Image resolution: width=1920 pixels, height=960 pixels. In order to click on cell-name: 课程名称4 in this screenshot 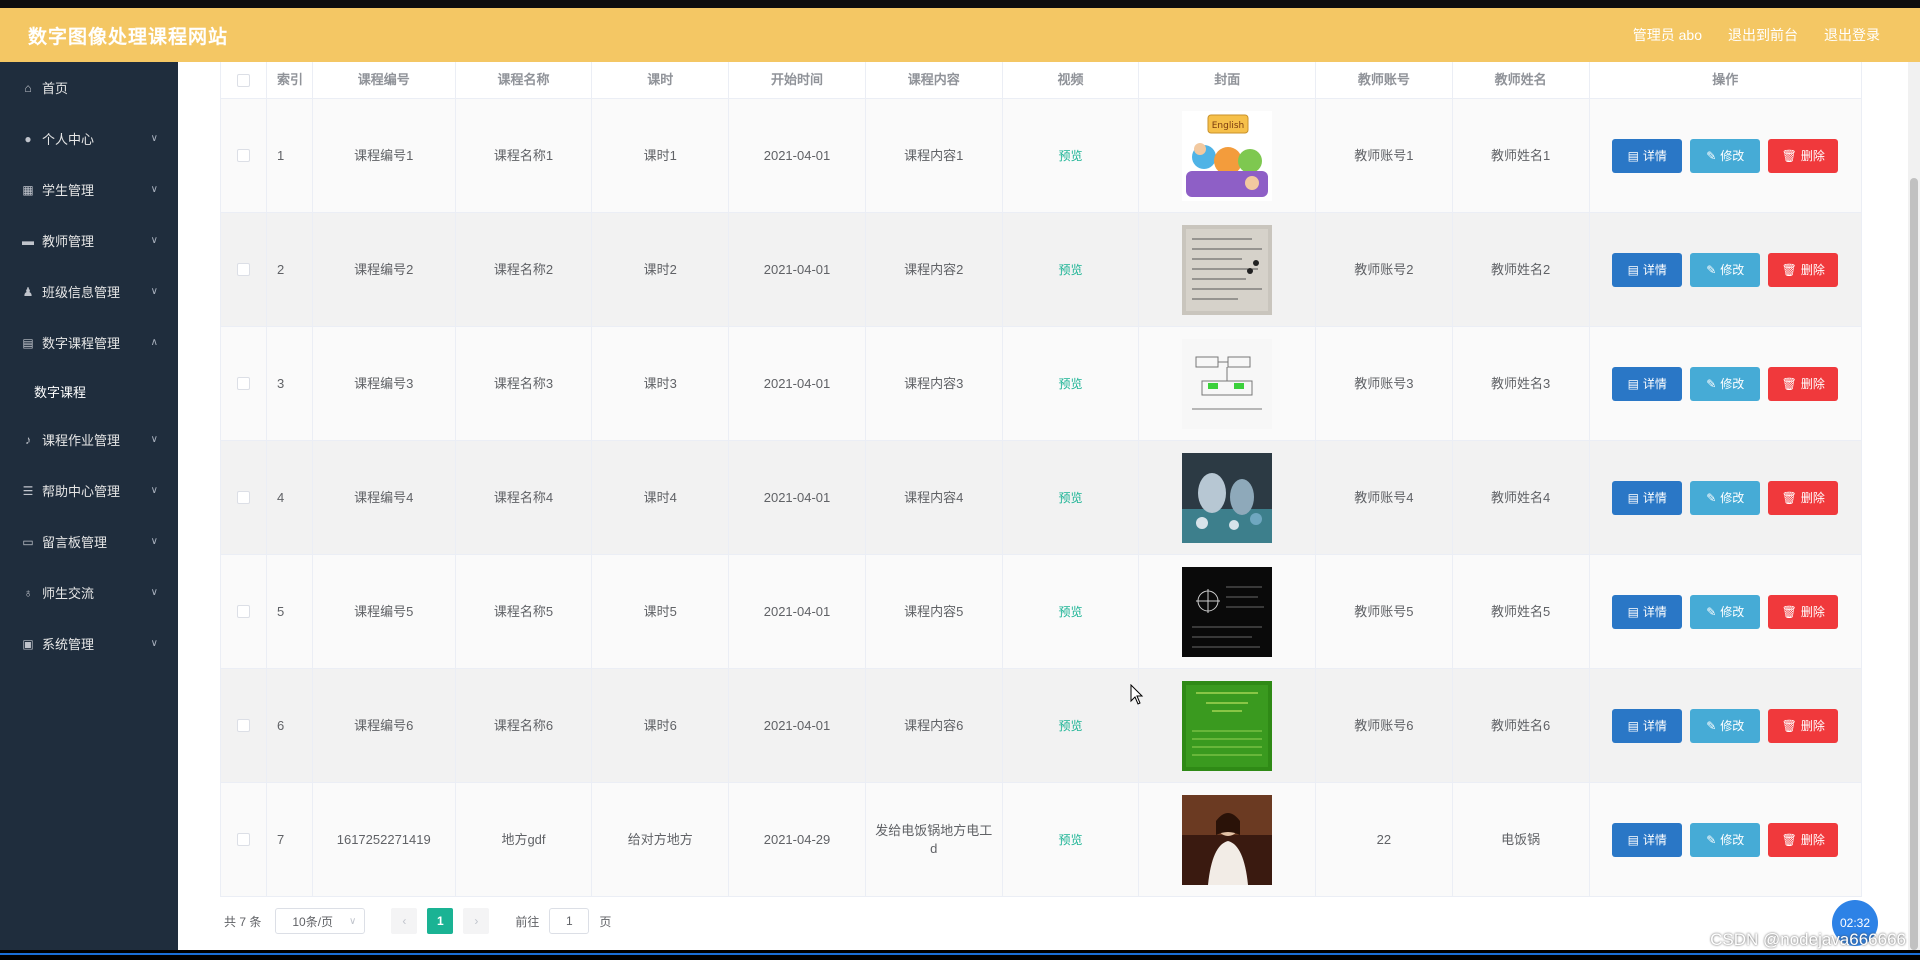, I will do `click(524, 497)`.